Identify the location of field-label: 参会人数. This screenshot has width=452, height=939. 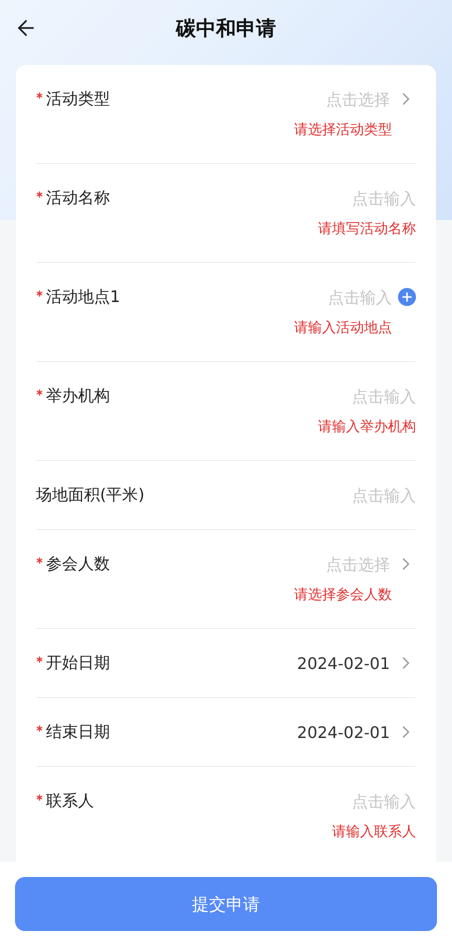
(73, 564).